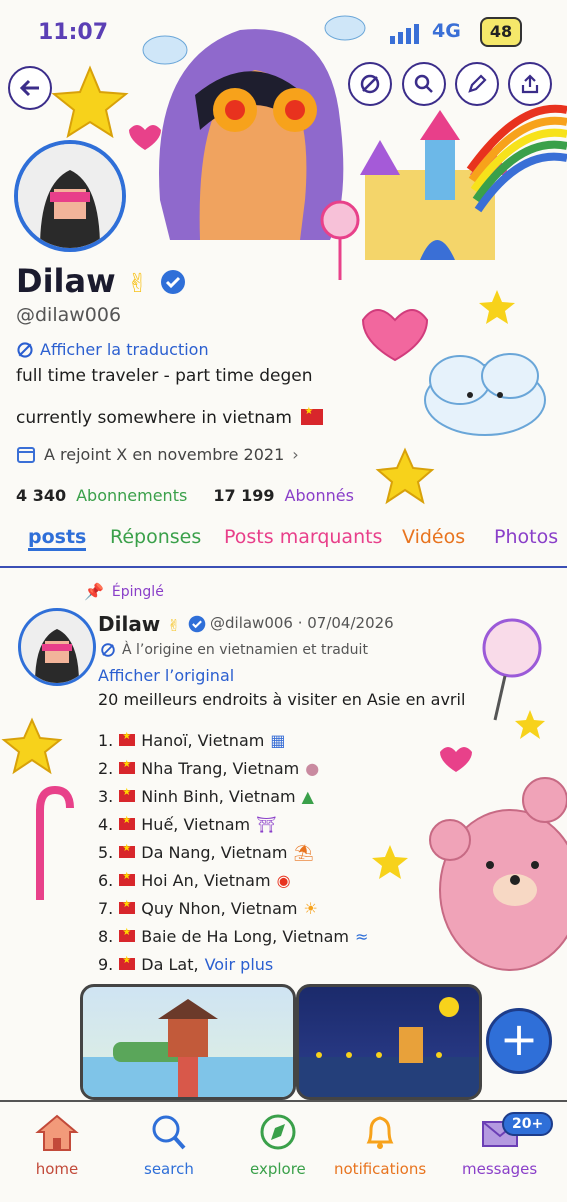  What do you see at coordinates (106, 908) in the screenshot?
I see `list-number: 7.` at bounding box center [106, 908].